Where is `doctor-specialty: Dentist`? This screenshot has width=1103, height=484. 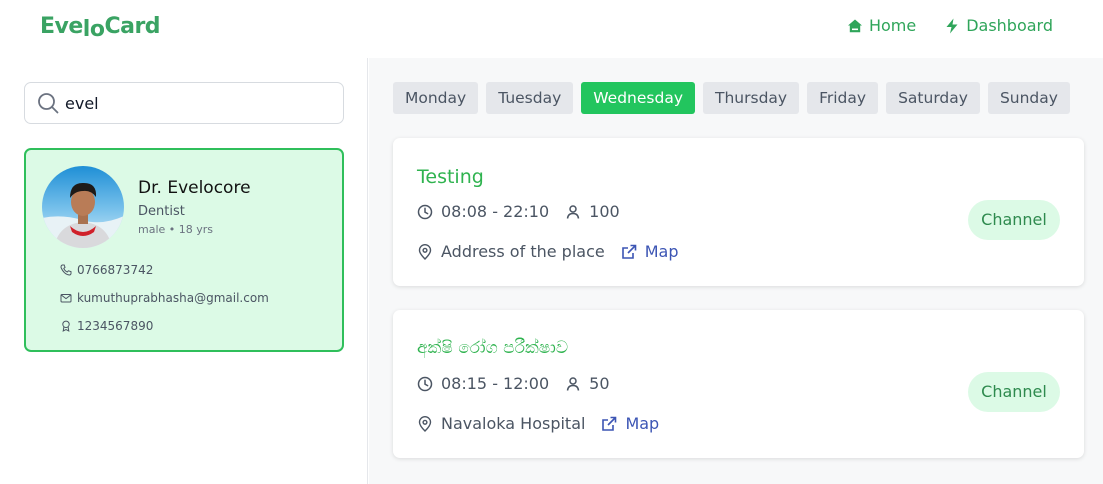 doctor-specialty: Dentist is located at coordinates (161, 211).